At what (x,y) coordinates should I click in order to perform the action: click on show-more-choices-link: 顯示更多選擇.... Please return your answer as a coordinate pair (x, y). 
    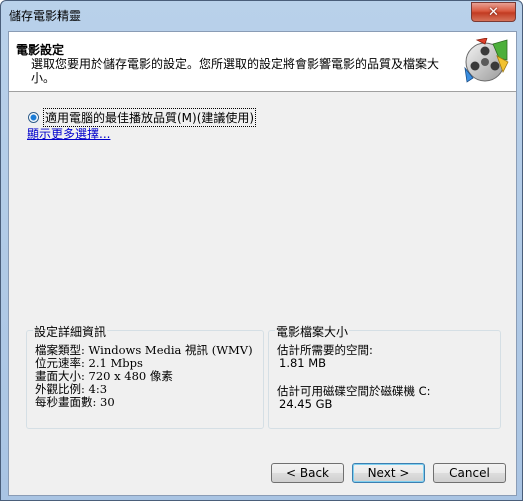
    Looking at the image, I should click on (68, 133).